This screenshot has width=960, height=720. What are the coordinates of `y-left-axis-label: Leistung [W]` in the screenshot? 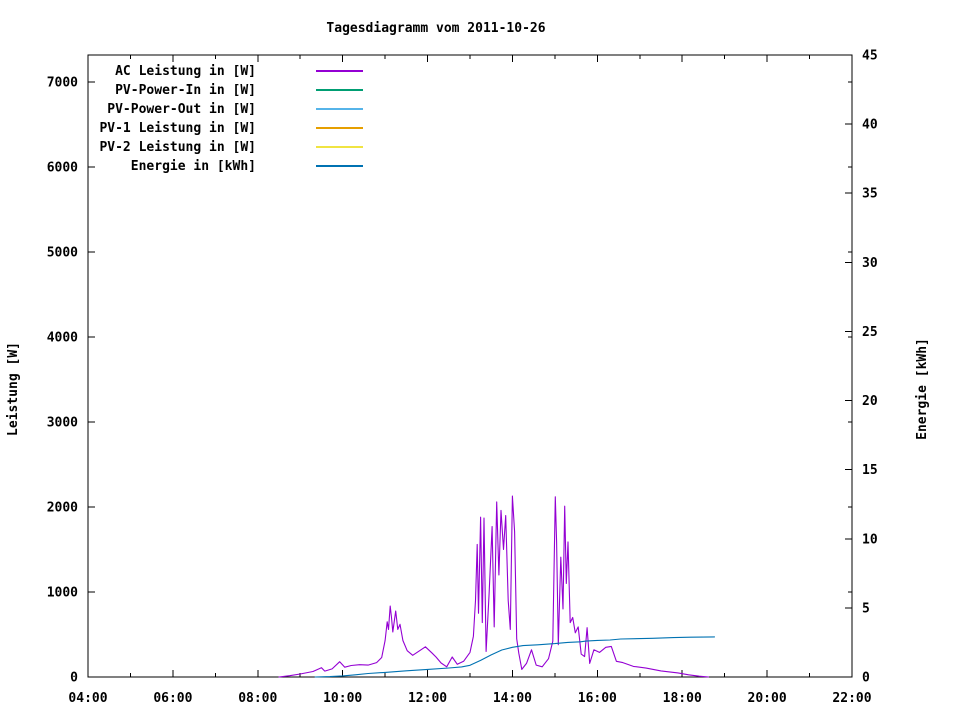 It's located at (13, 389).